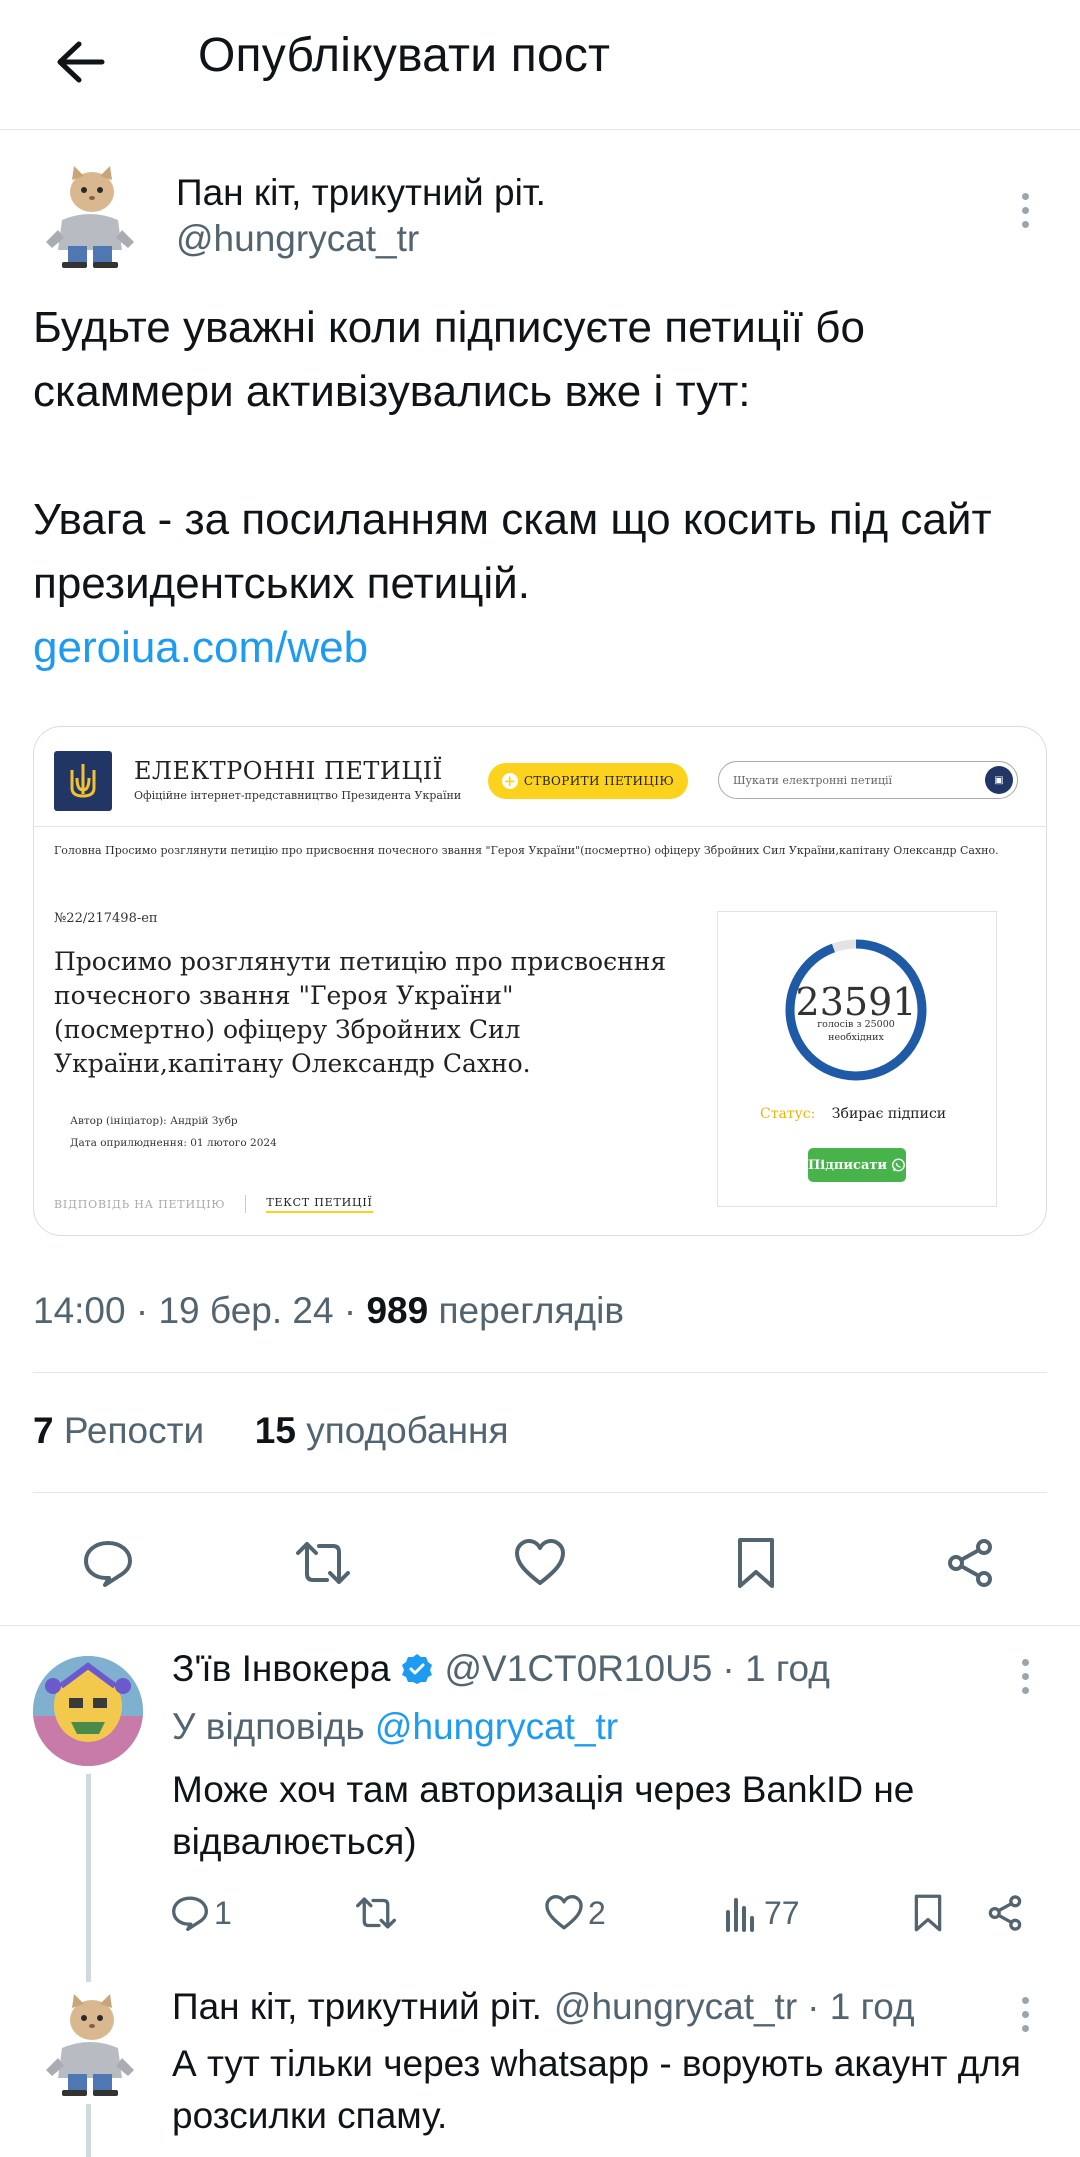  I want to click on status-label: Статус:, so click(788, 1114).